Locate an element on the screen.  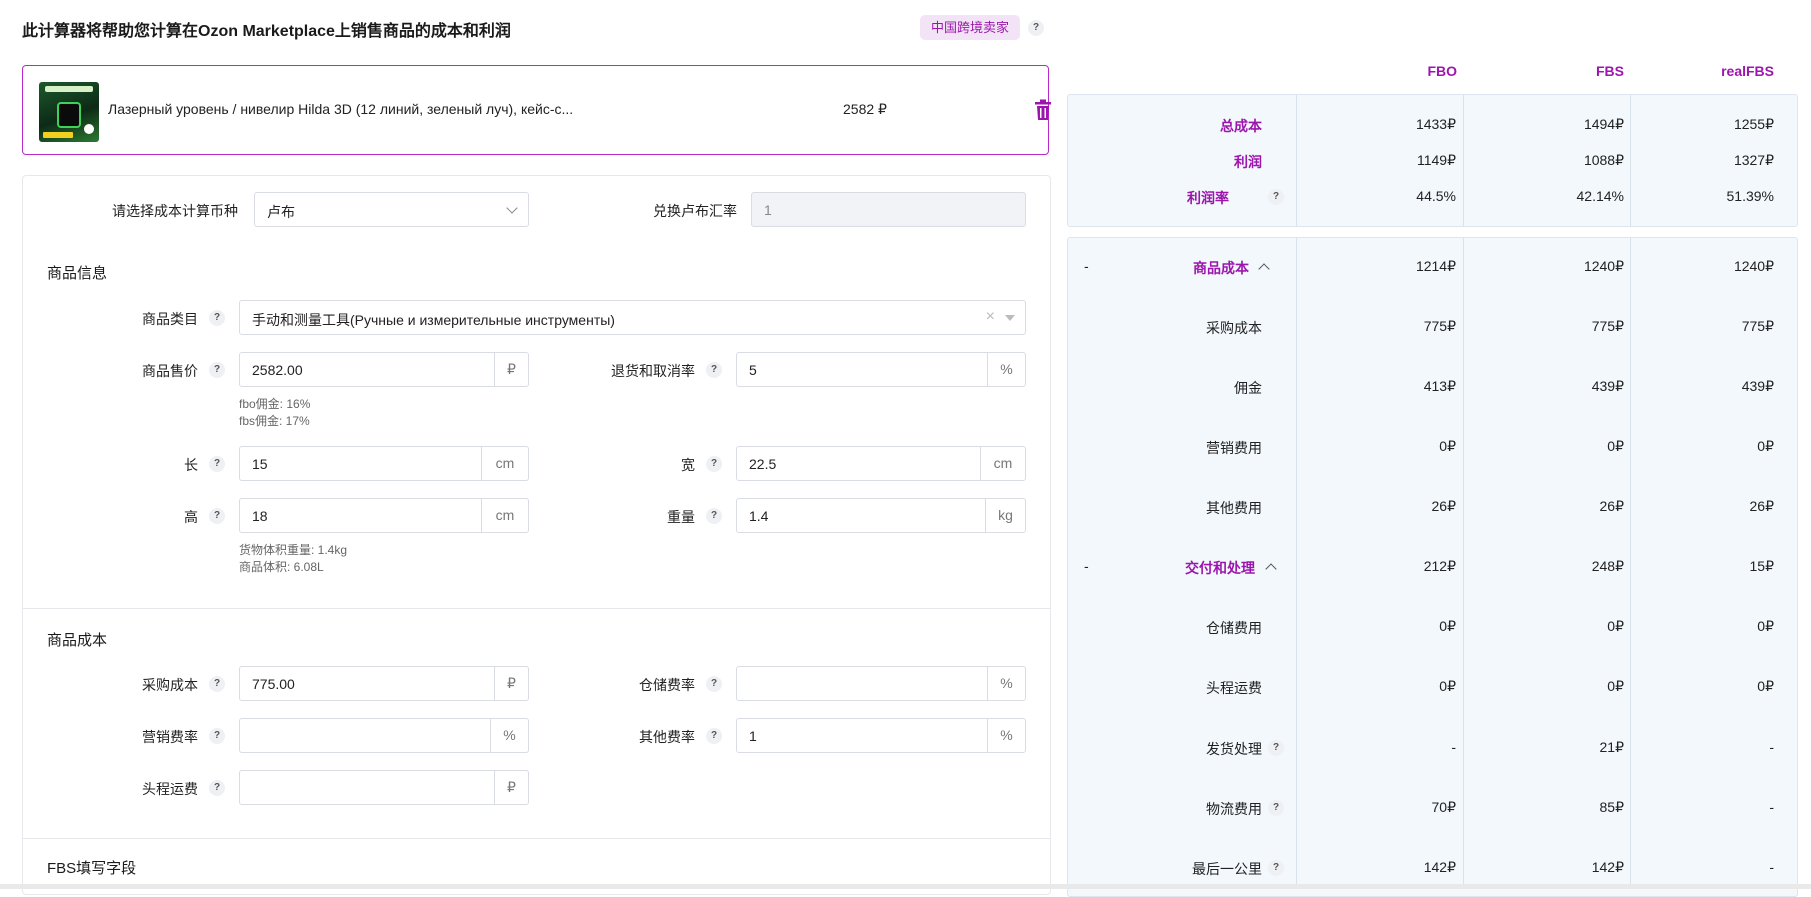
goods-cost-title: 商品成本 is located at coordinates (77, 640).